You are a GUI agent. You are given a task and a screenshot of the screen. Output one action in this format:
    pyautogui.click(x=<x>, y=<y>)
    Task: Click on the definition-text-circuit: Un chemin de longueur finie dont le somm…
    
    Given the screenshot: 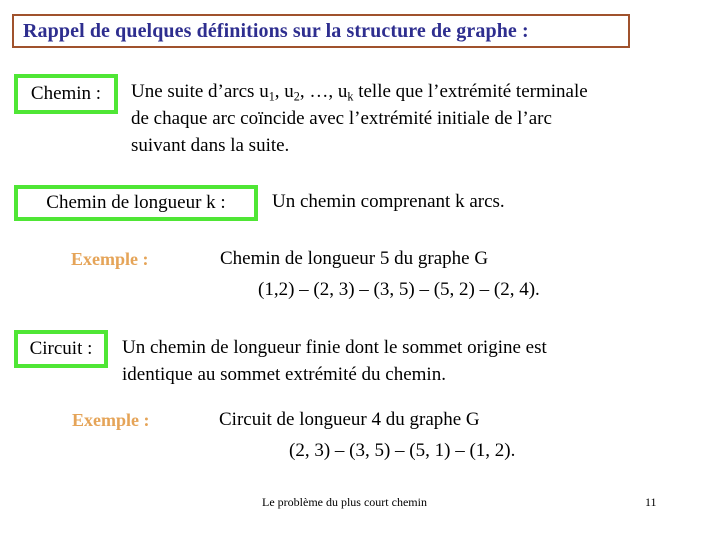 What is the action you would take?
    pyautogui.click(x=417, y=361)
    